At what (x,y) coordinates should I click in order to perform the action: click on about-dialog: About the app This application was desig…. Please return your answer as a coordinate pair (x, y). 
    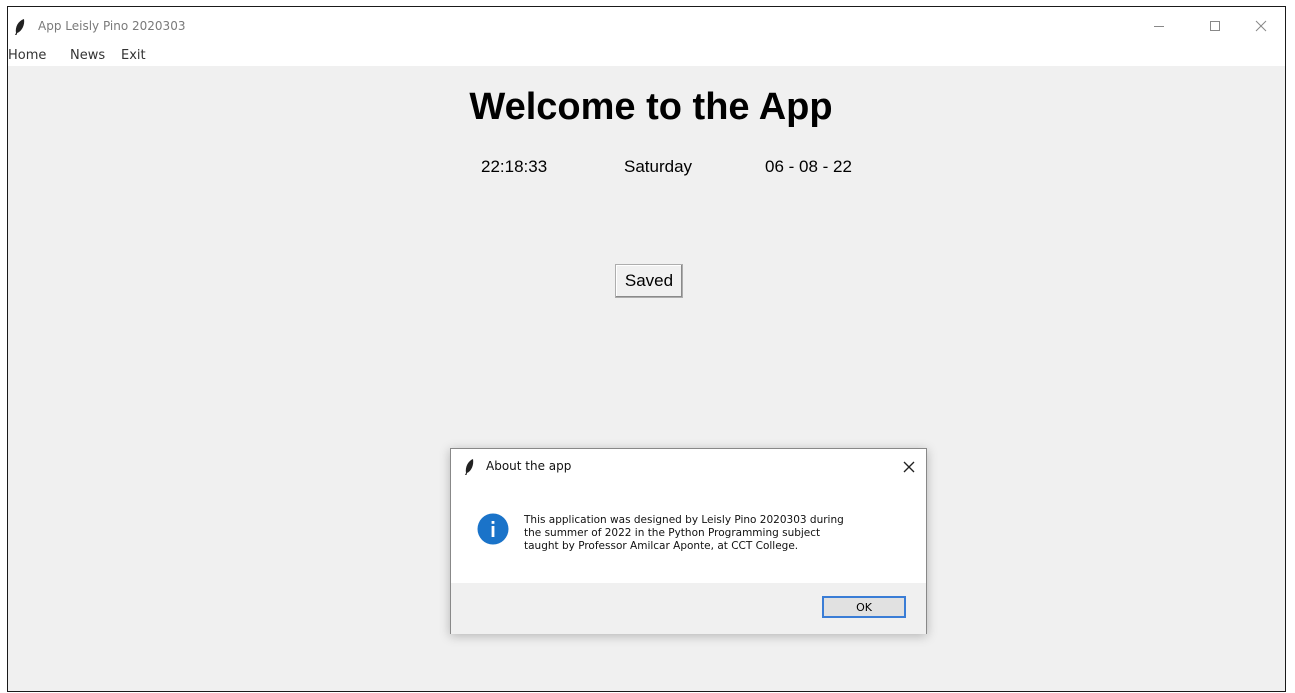
    Looking at the image, I should click on (688, 541).